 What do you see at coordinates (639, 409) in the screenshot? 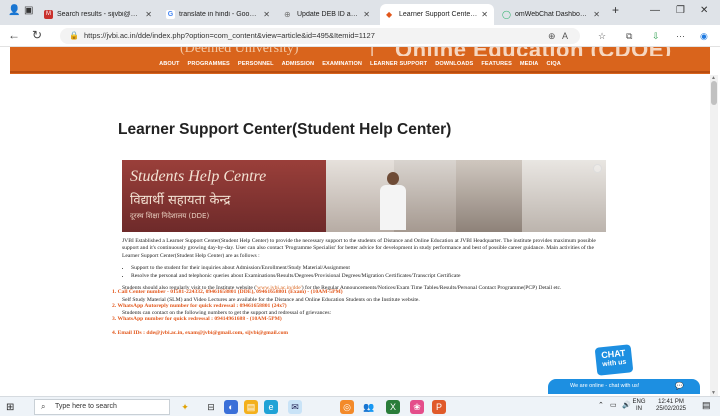
I see `region-text: IN` at bounding box center [639, 409].